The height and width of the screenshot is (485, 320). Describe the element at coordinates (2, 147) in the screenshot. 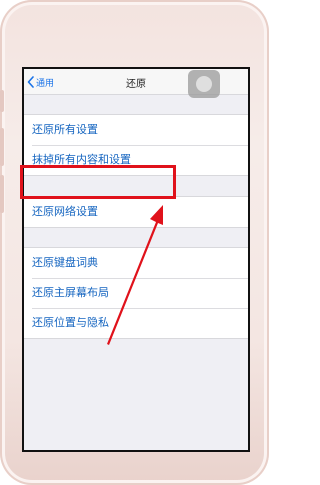

I see `volume-up-button` at that location.